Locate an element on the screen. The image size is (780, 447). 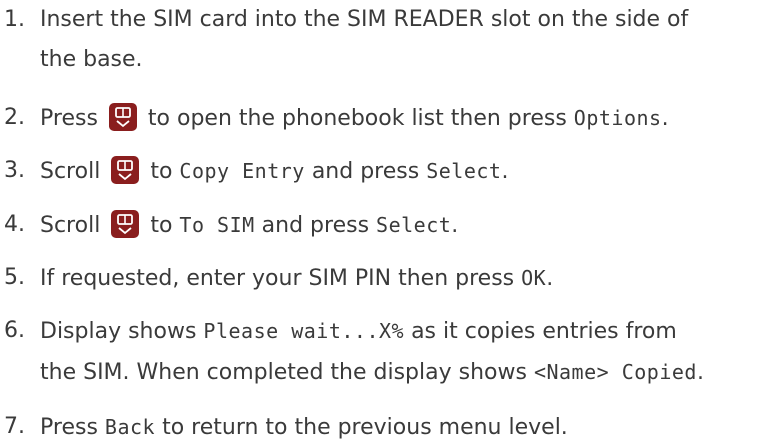
step-4: 4. Scroll to To SIM and press Select. is located at coordinates (229, 225).